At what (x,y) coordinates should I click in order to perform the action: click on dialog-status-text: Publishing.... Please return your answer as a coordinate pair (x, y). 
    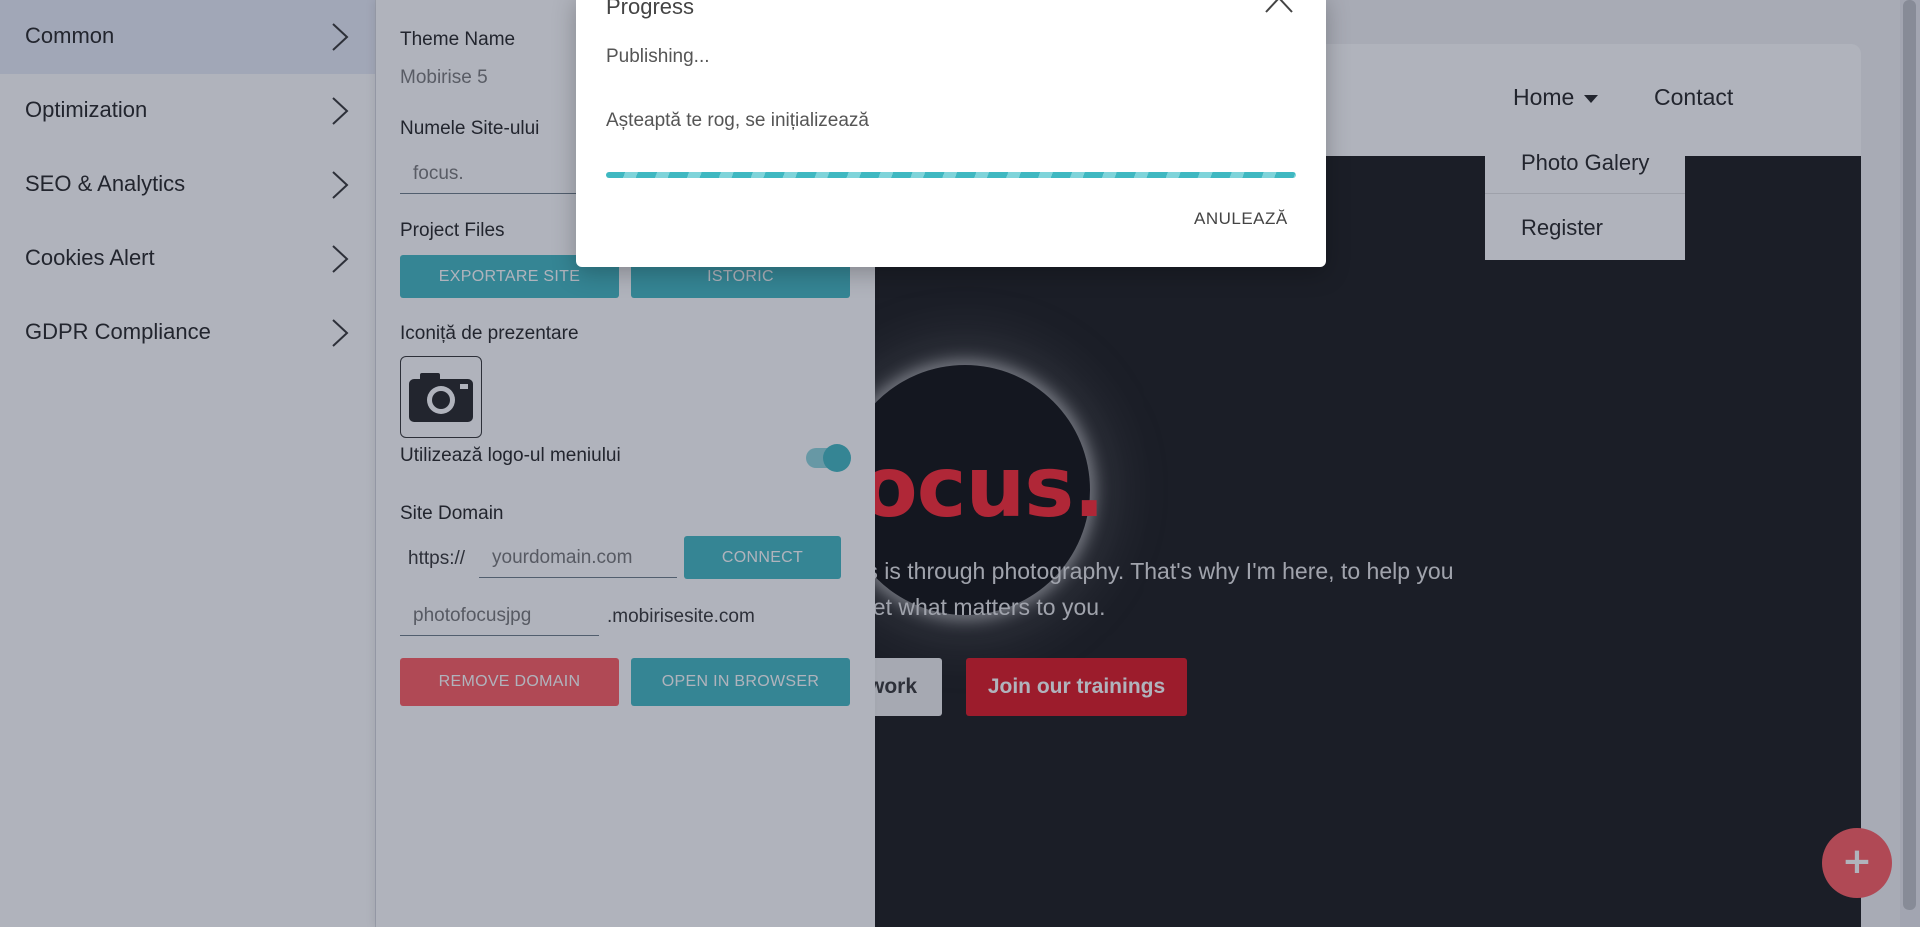
    Looking at the image, I should click on (658, 56).